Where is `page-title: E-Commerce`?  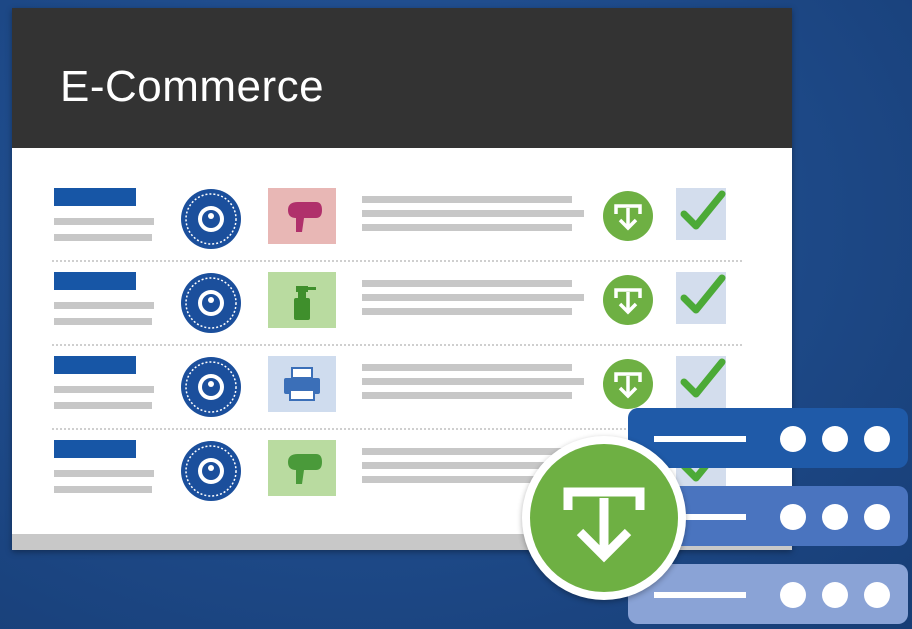 page-title: E-Commerce is located at coordinates (192, 86).